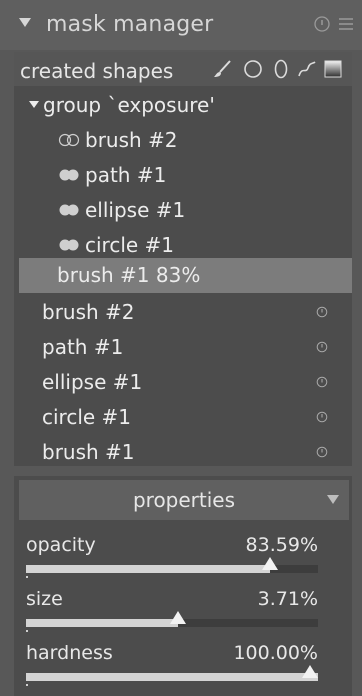  What do you see at coordinates (275, 653) in the screenshot?
I see `slider-value: 100.00%` at bounding box center [275, 653].